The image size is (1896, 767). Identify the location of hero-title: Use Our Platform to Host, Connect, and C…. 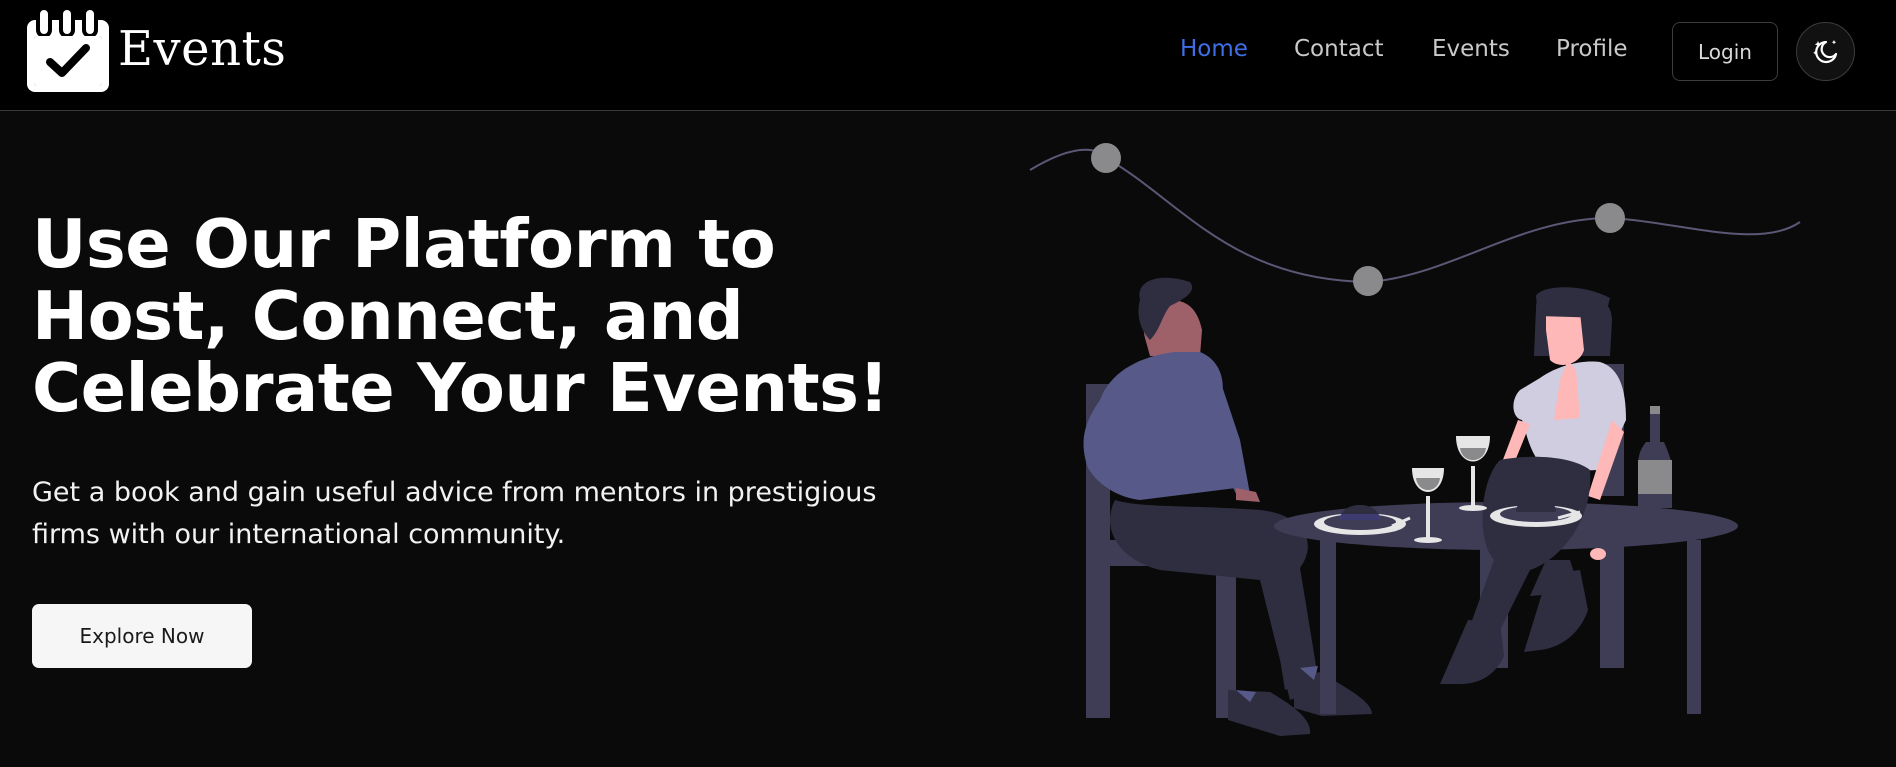
(460, 316).